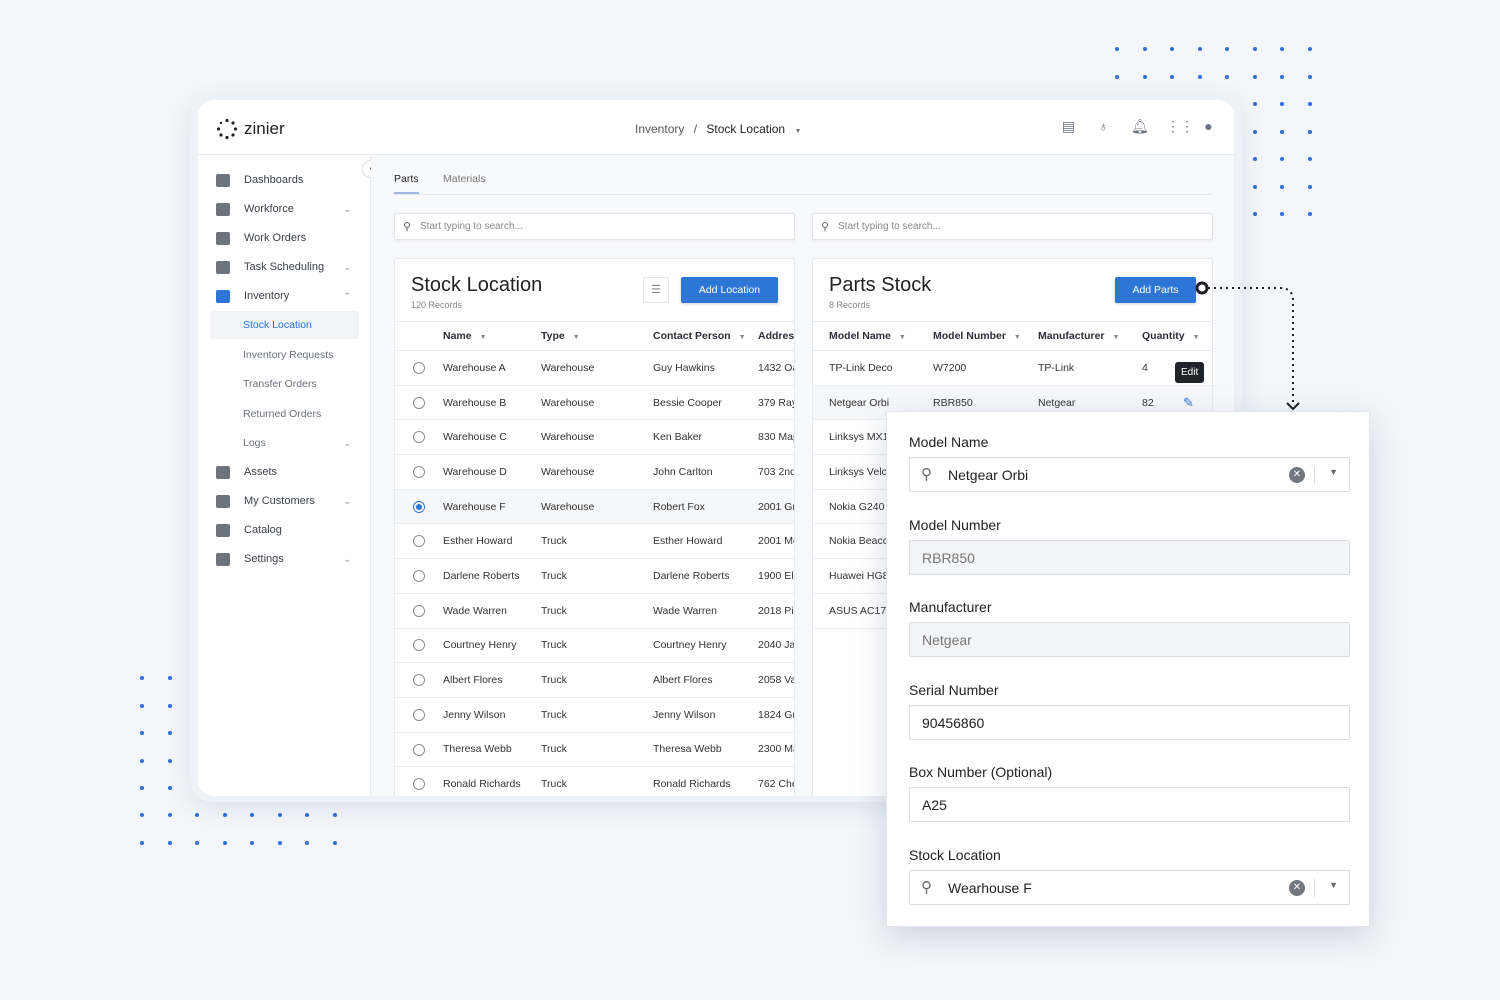  I want to click on field-value: Netgear Orbi, so click(988, 475).